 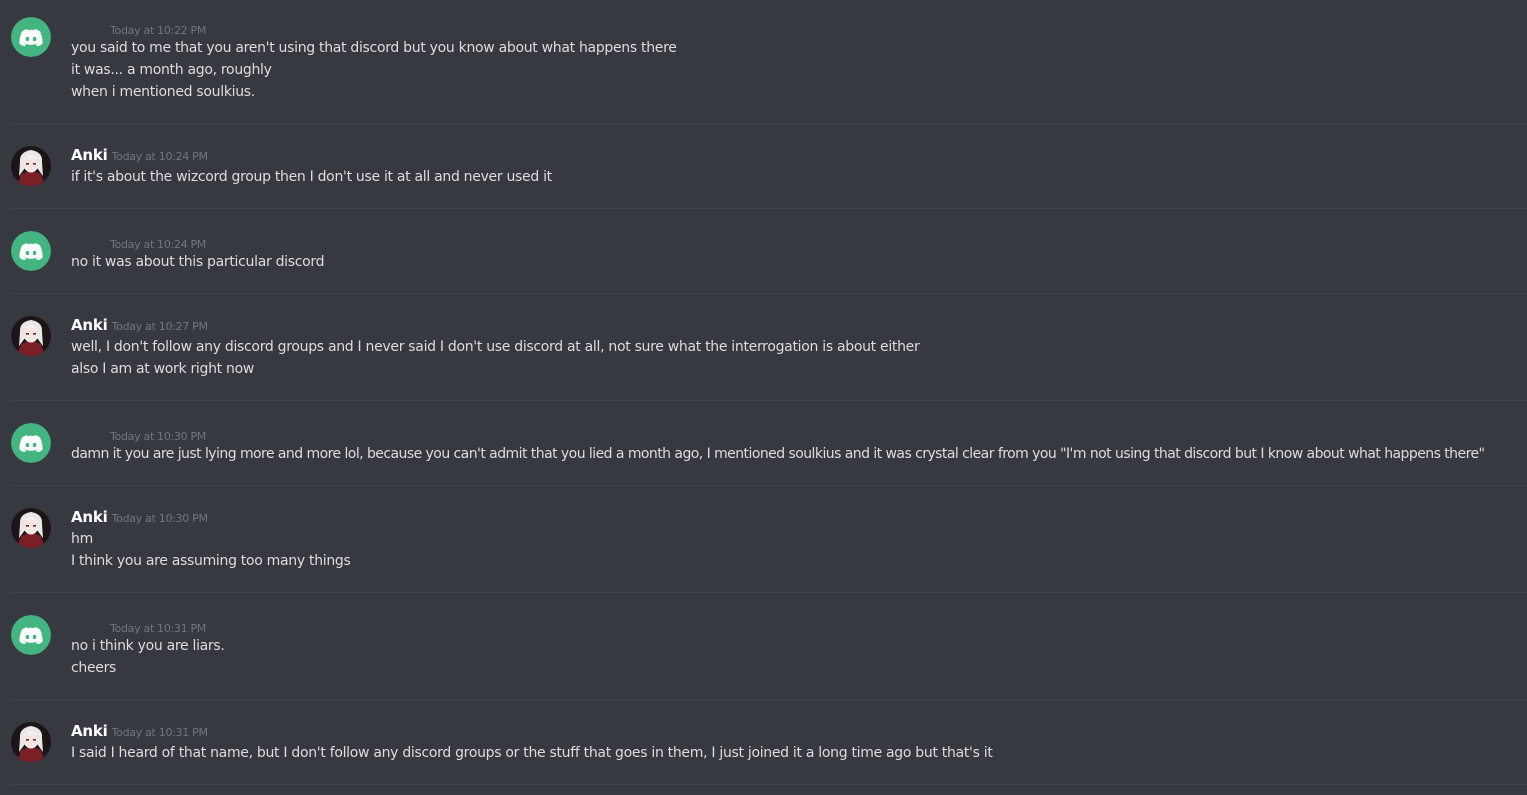 I want to click on message-line: I think you are assuming too many things, so click(x=211, y=561).